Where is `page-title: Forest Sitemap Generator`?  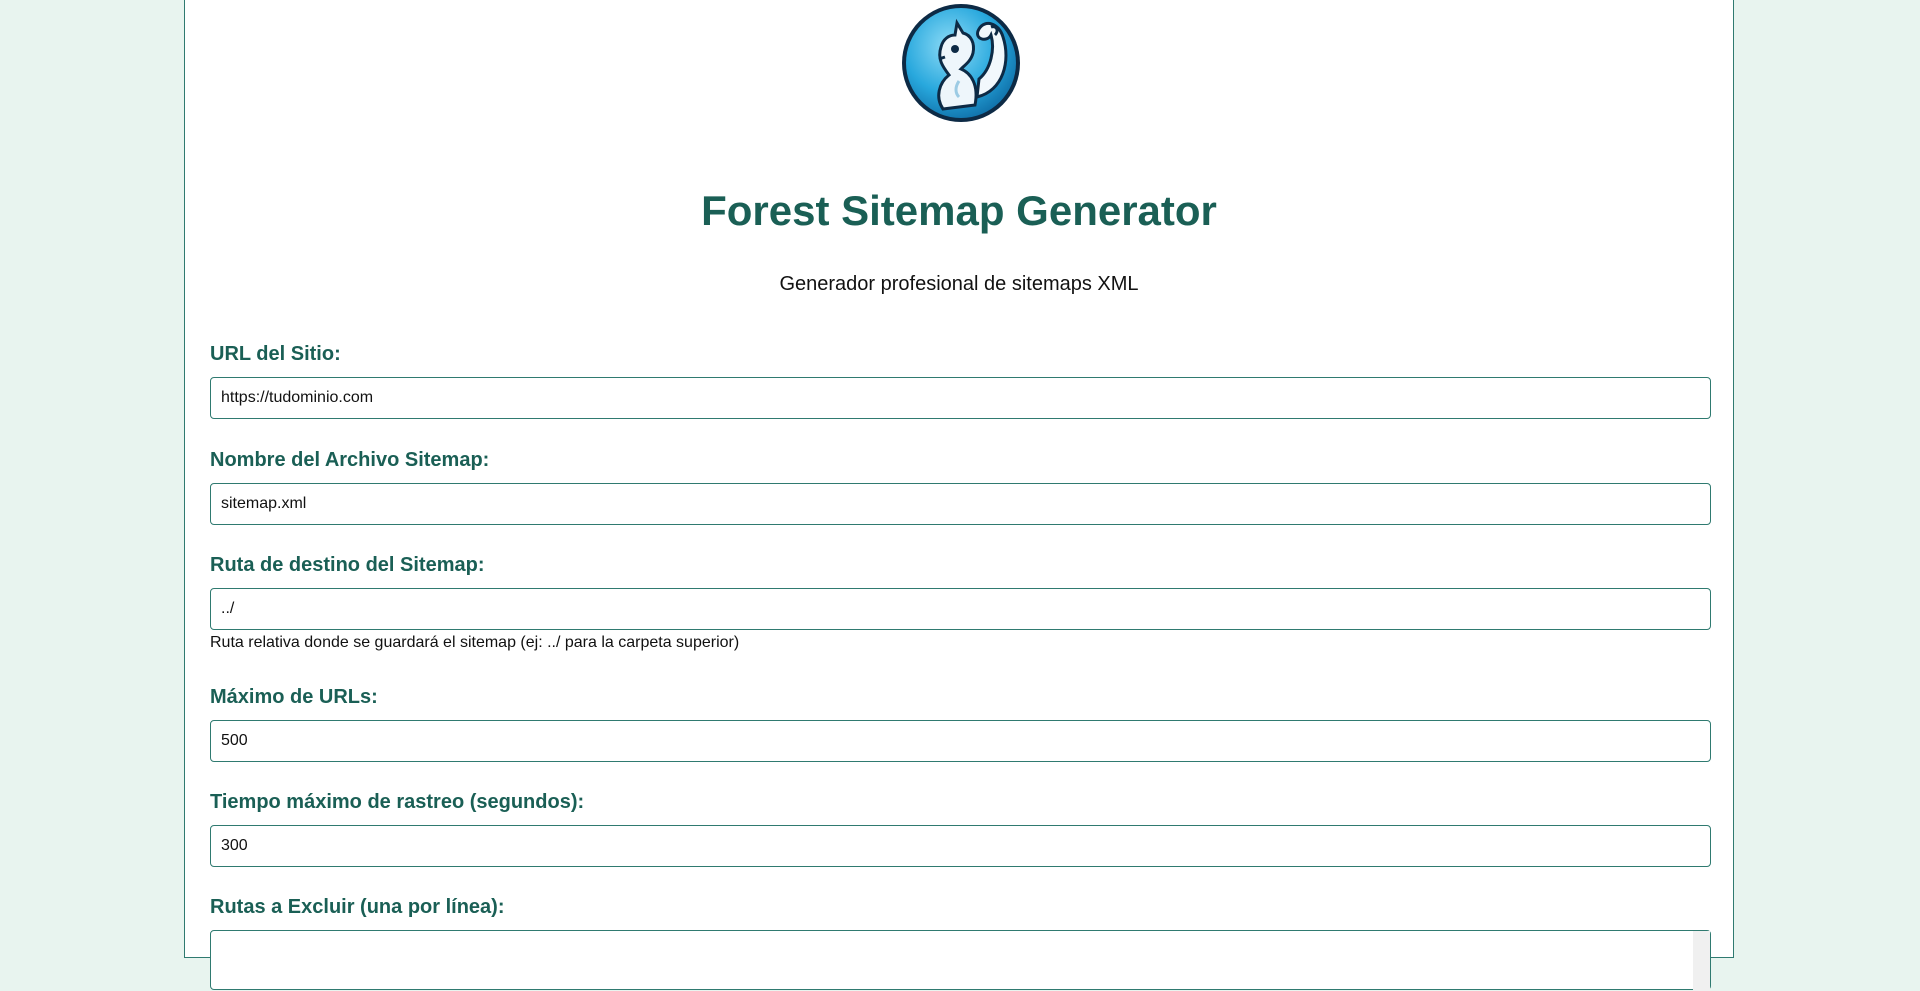 page-title: Forest Sitemap Generator is located at coordinates (959, 210).